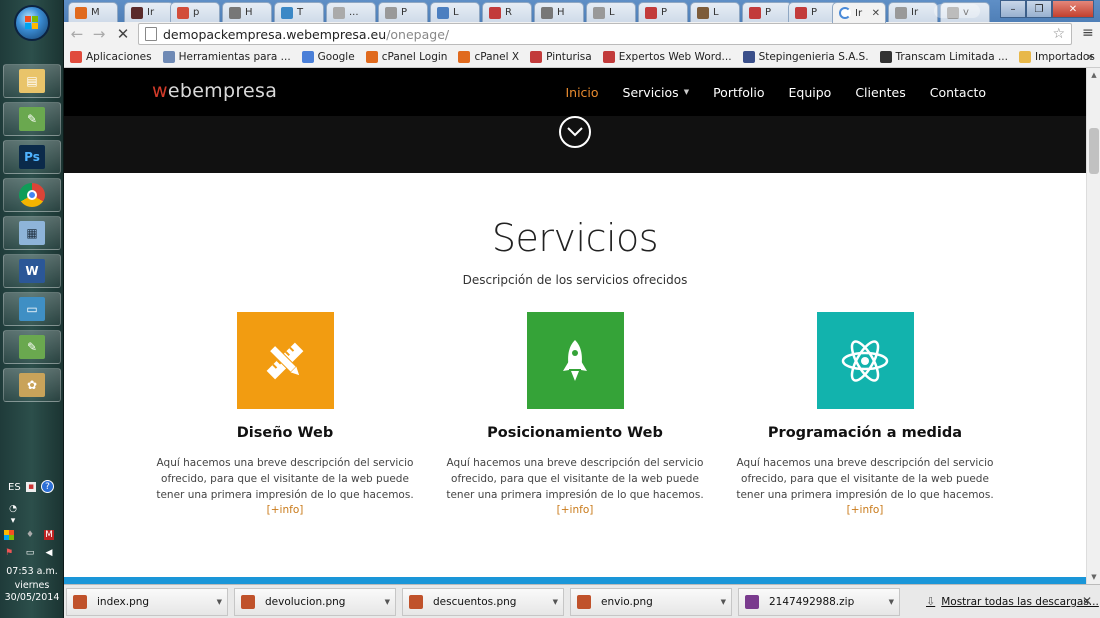 This screenshot has height=618, width=1100. What do you see at coordinates (111, 56) in the screenshot?
I see `bookmark-item: Aplicaciones` at bounding box center [111, 56].